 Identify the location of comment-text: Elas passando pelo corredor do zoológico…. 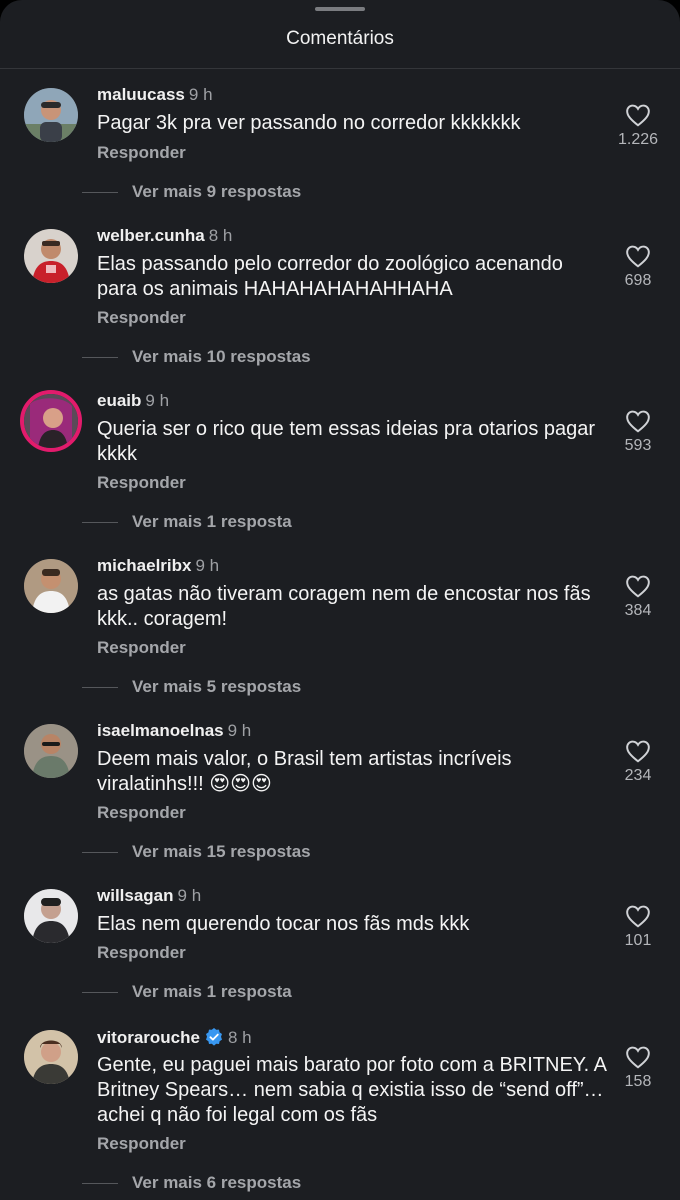
(330, 276).